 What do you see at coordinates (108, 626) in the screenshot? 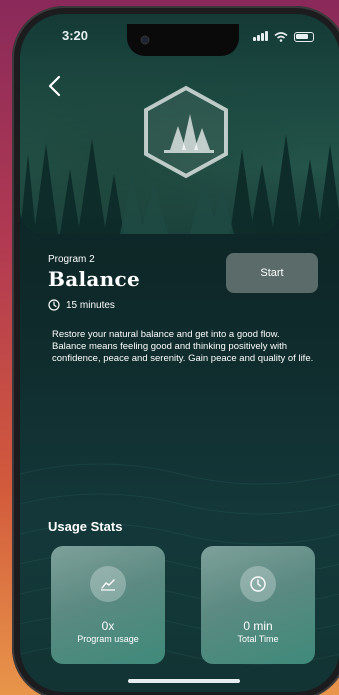
I see `program-usage-value: 0x` at bounding box center [108, 626].